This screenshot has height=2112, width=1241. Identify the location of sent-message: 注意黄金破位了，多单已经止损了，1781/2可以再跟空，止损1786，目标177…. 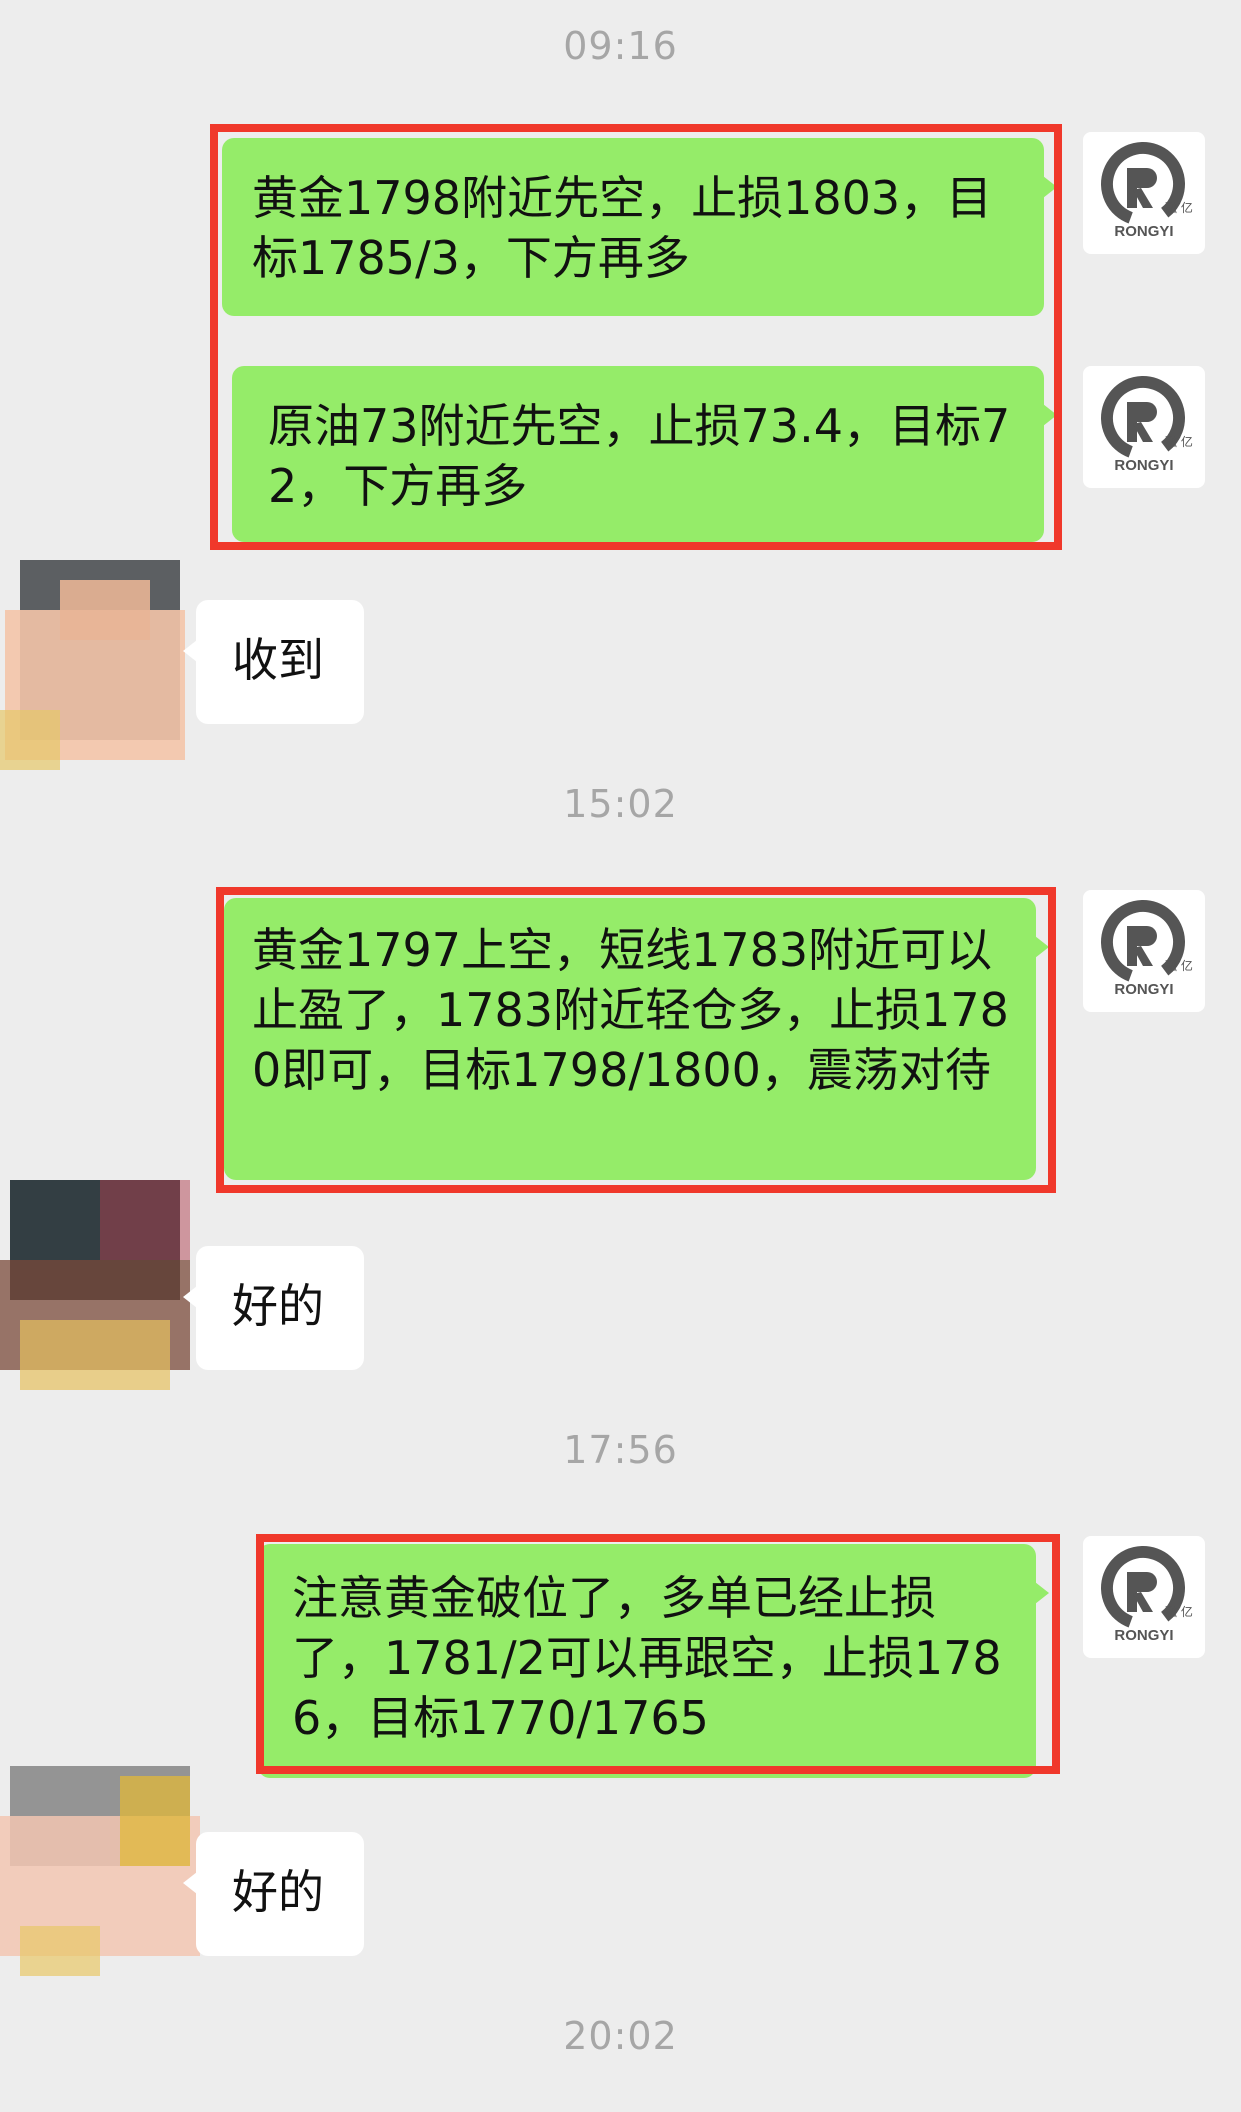
(653, 1661).